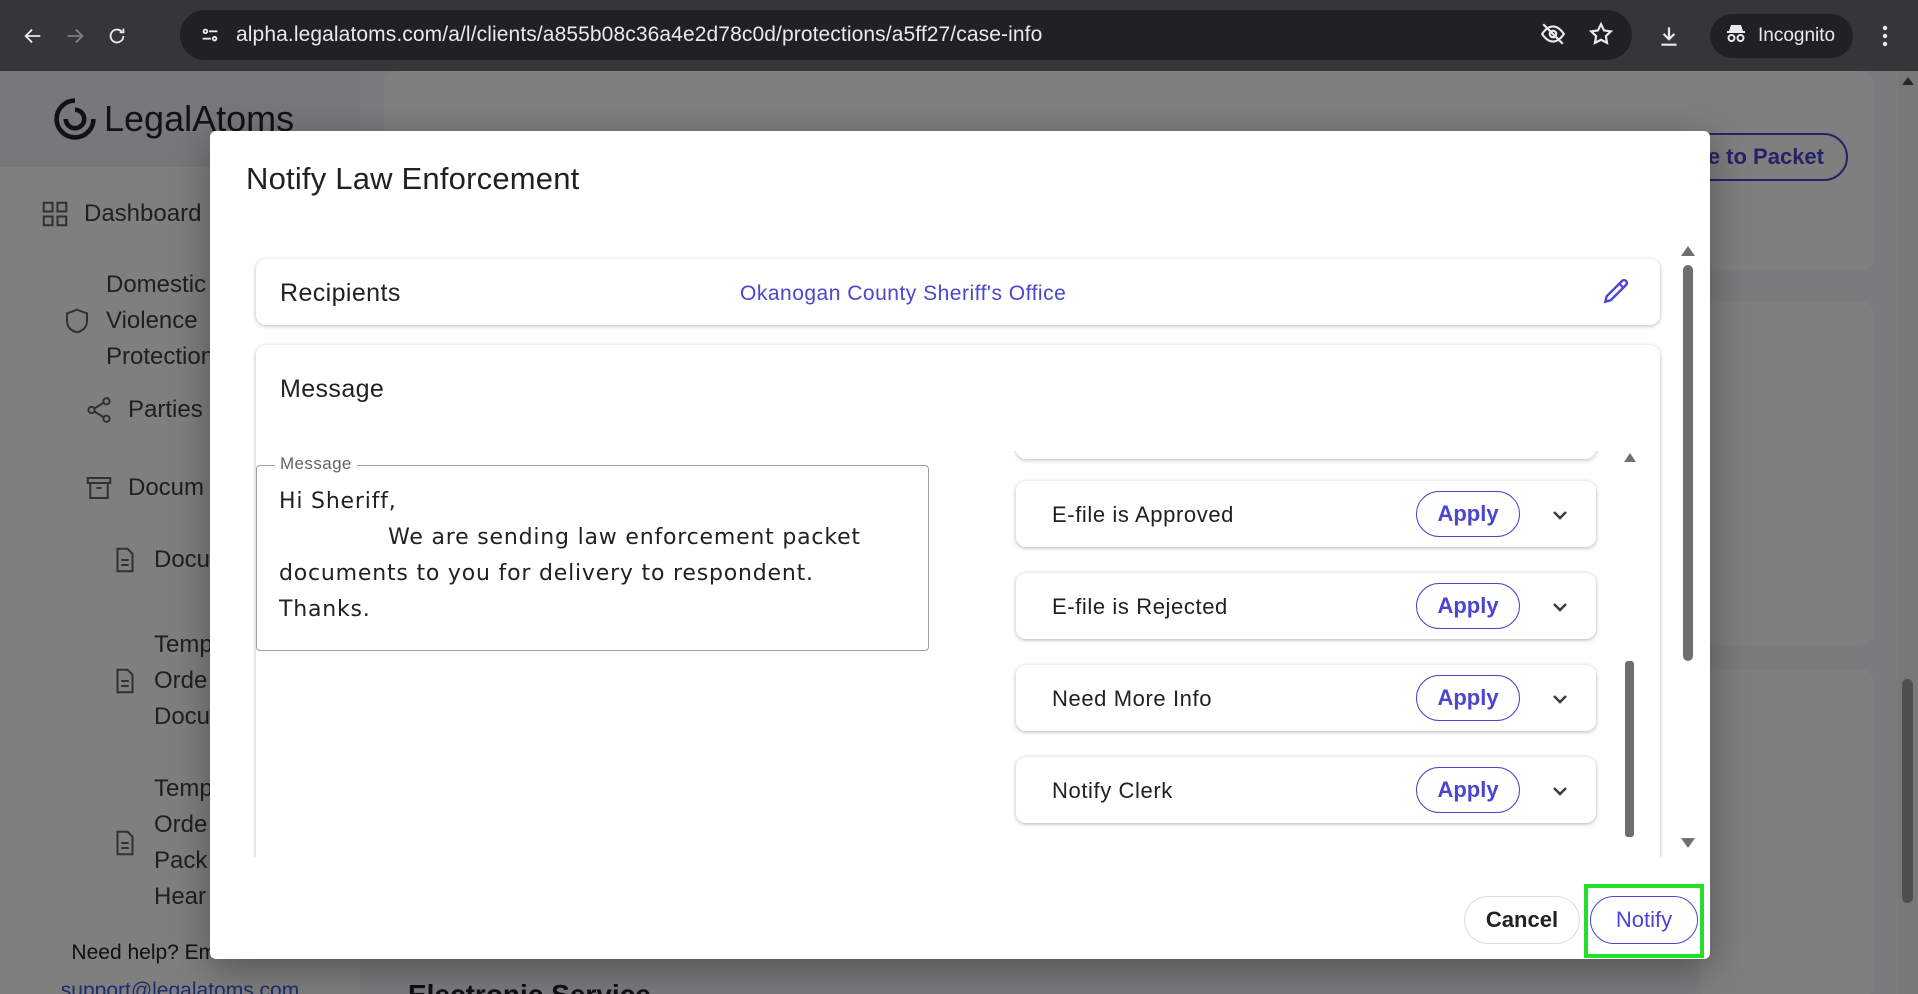  I want to click on incognito-indicator: Incognito, so click(1782, 36).